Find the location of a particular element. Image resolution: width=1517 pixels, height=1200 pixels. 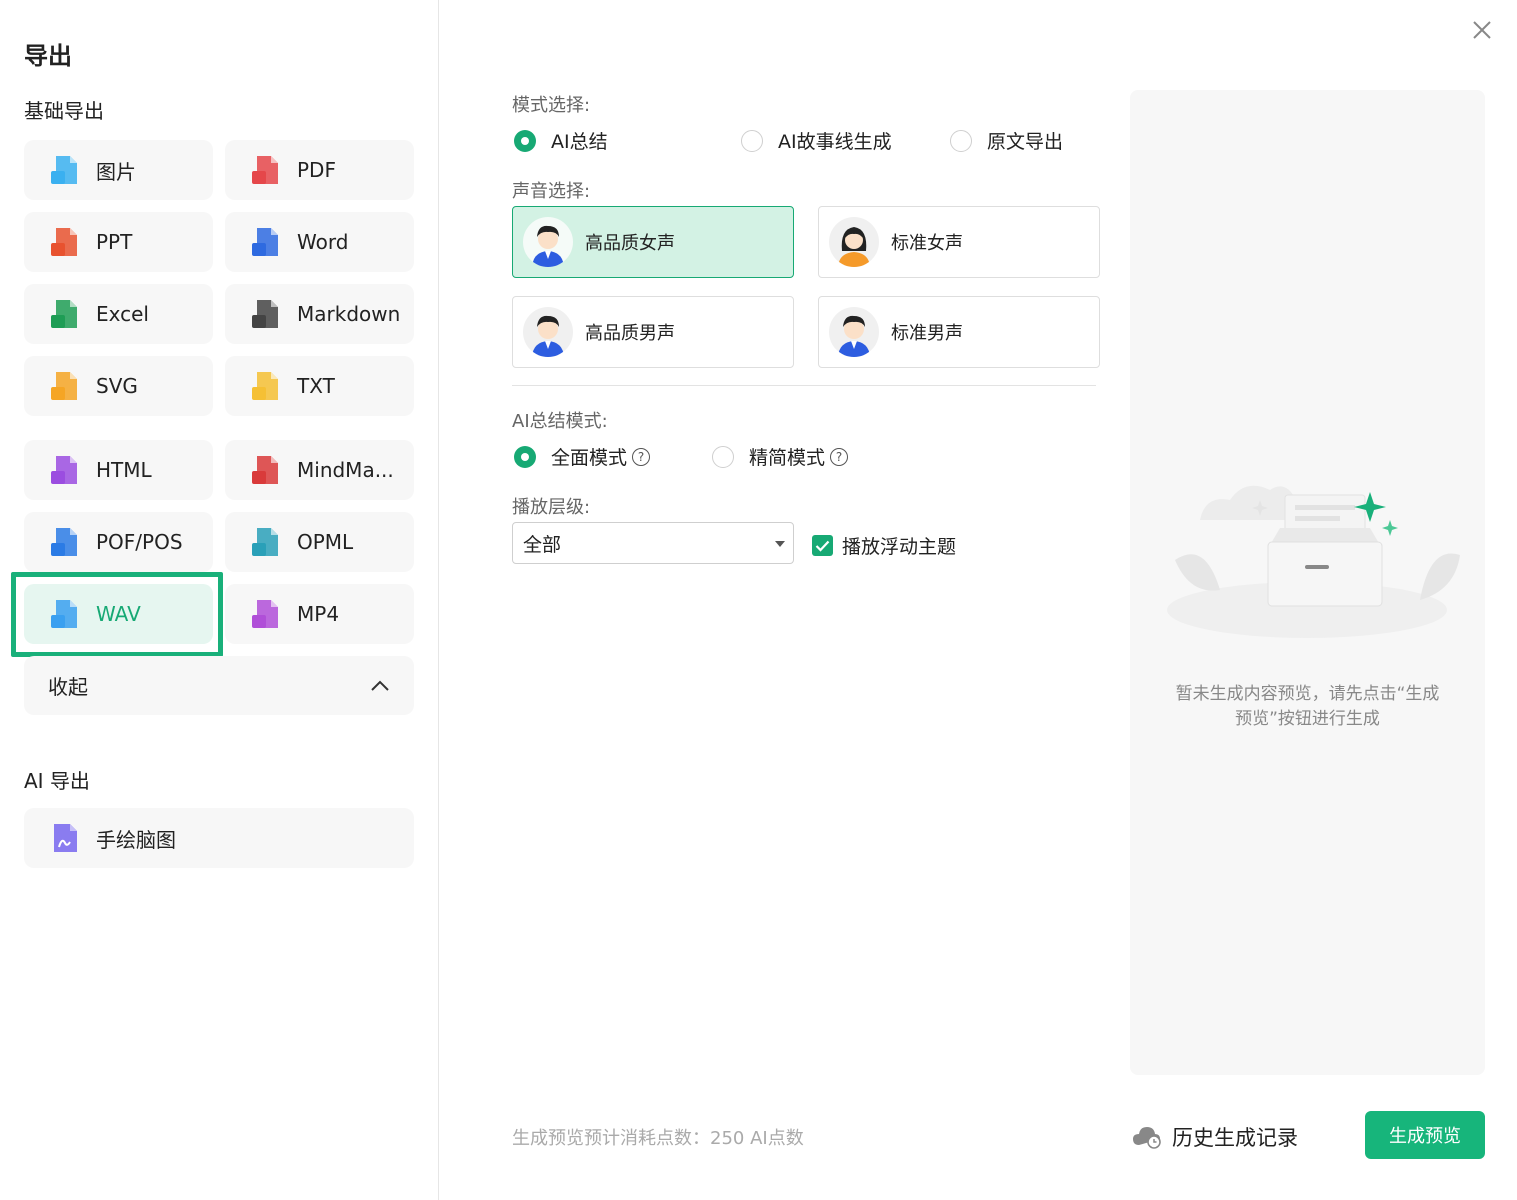

opml-file-icon is located at coordinates (265, 542).